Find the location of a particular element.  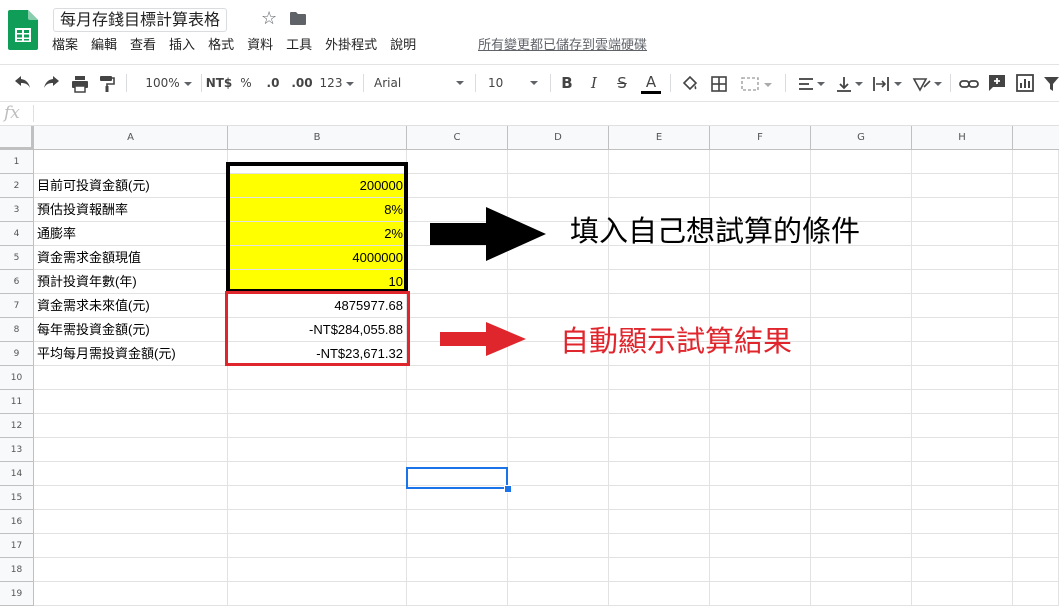

row-header: 19 is located at coordinates (17, 594).